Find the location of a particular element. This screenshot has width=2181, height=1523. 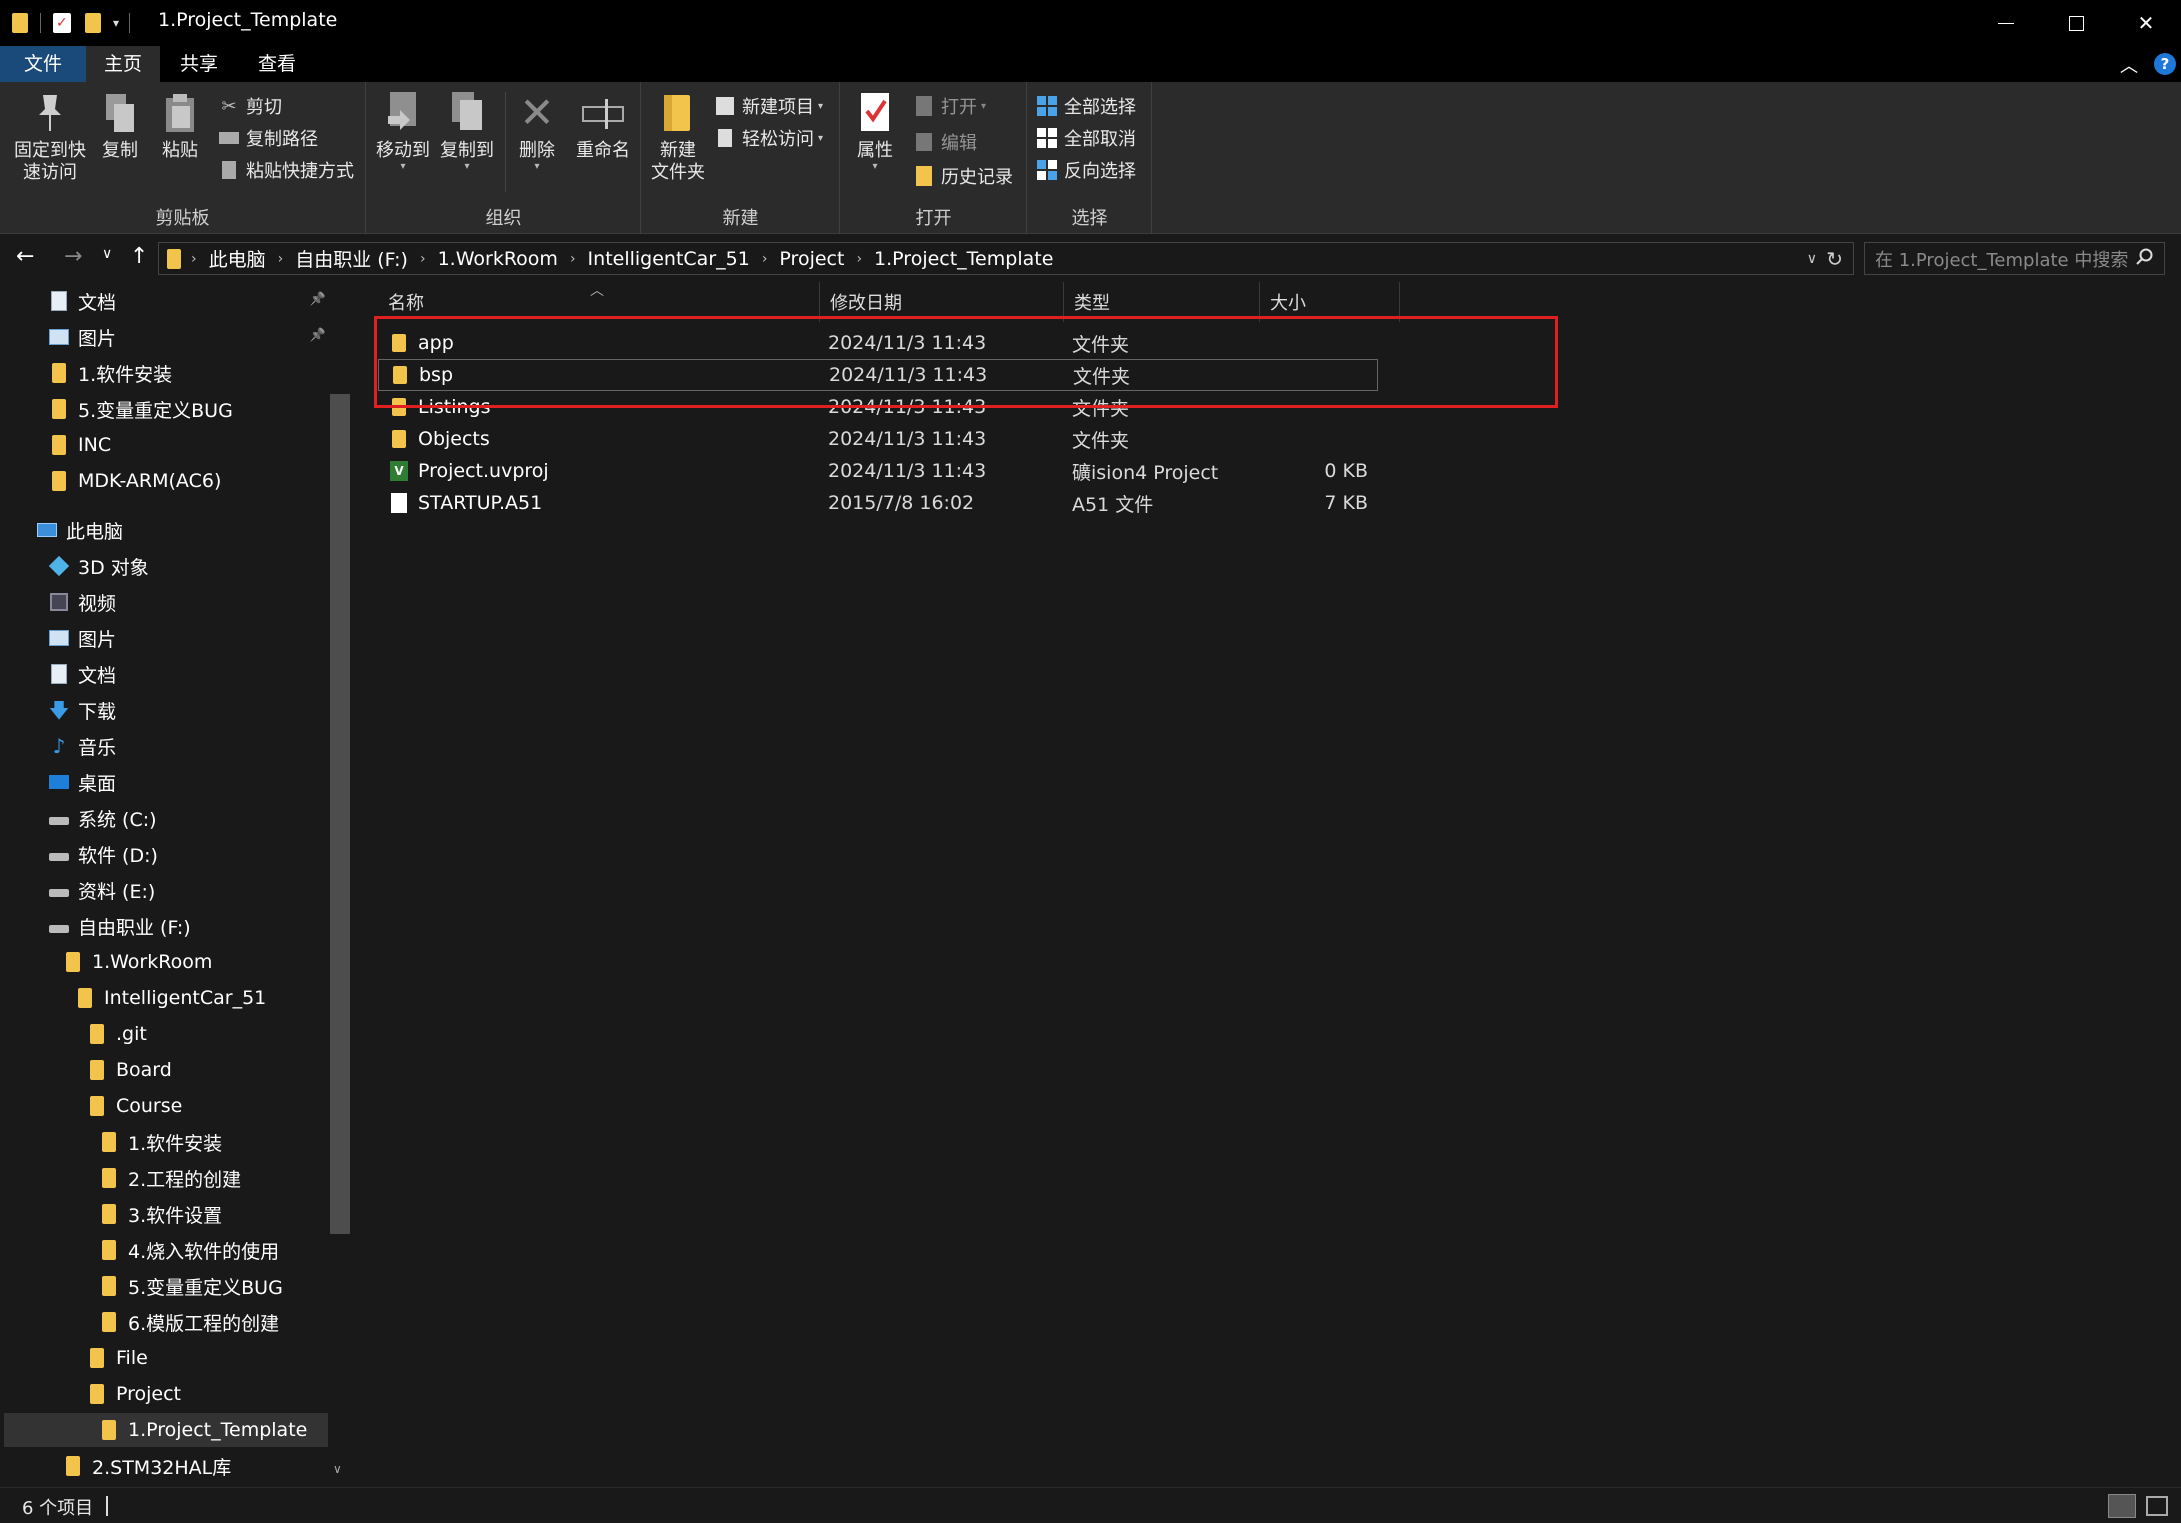

paste-shortcut-label: 粘贴快捷方式 is located at coordinates (300, 171).